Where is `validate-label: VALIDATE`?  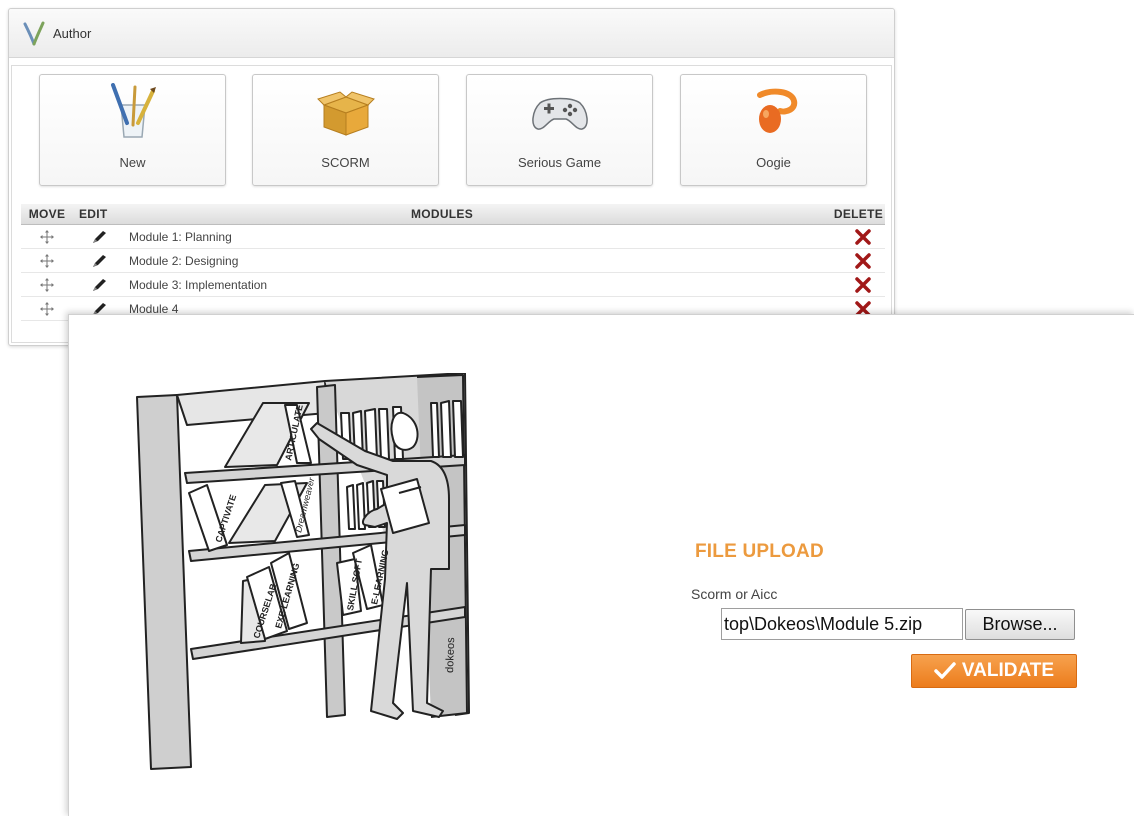
validate-label: VALIDATE is located at coordinates (1008, 670).